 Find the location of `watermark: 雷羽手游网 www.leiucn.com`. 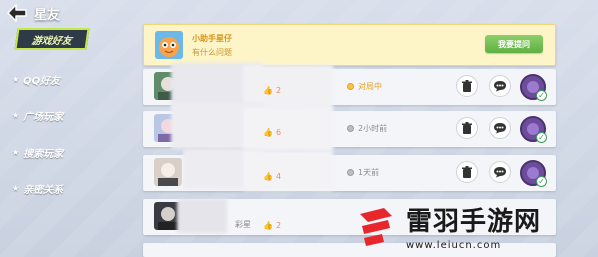

watermark: 雷羽手游网 www.leiucn.com is located at coordinates (474, 226).